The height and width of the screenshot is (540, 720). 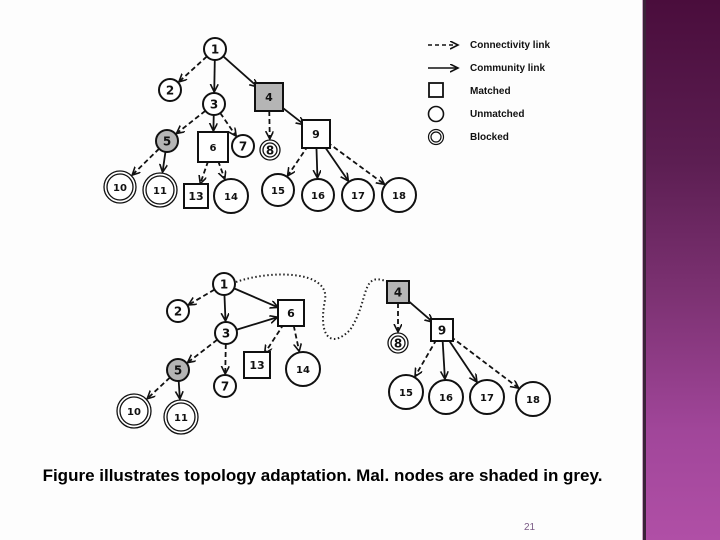 I want to click on node-before-14: 14, so click(x=231, y=196).